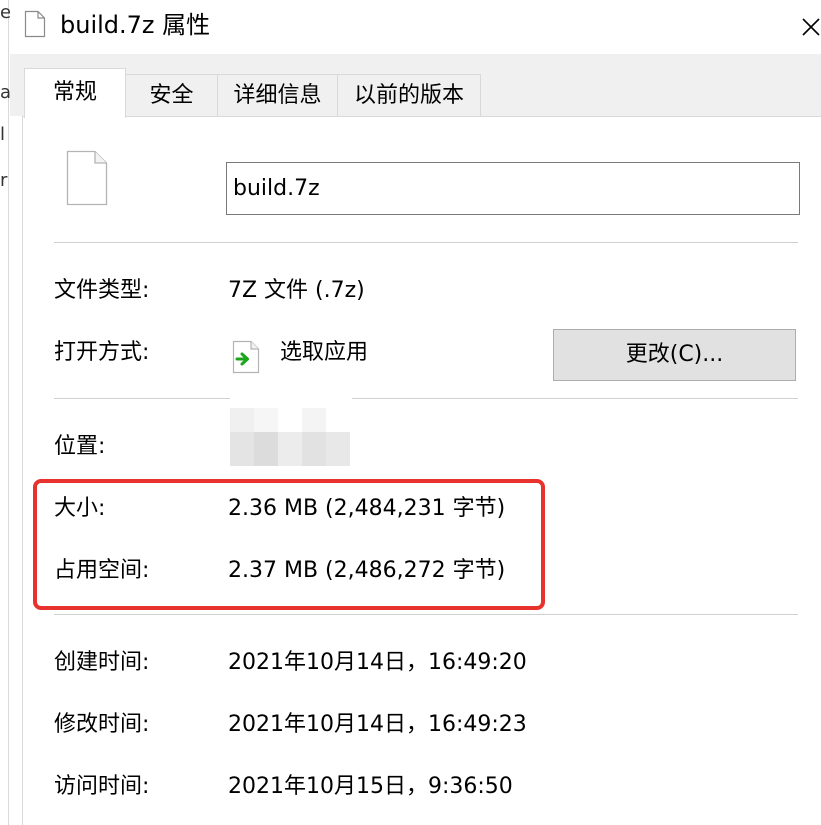  What do you see at coordinates (324, 352) in the screenshot?
I see `opens-with-value: 选取应用` at bounding box center [324, 352].